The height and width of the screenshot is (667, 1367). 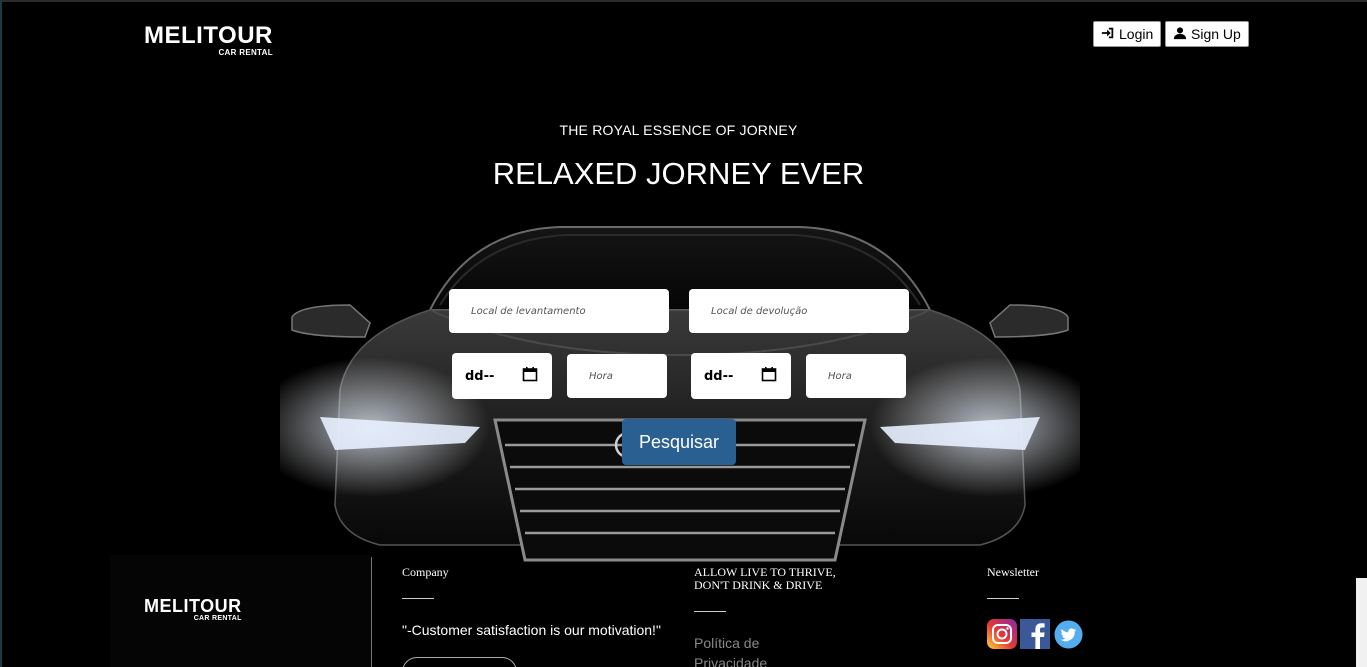 I want to click on return-date-value: dd--, so click(x=719, y=376).